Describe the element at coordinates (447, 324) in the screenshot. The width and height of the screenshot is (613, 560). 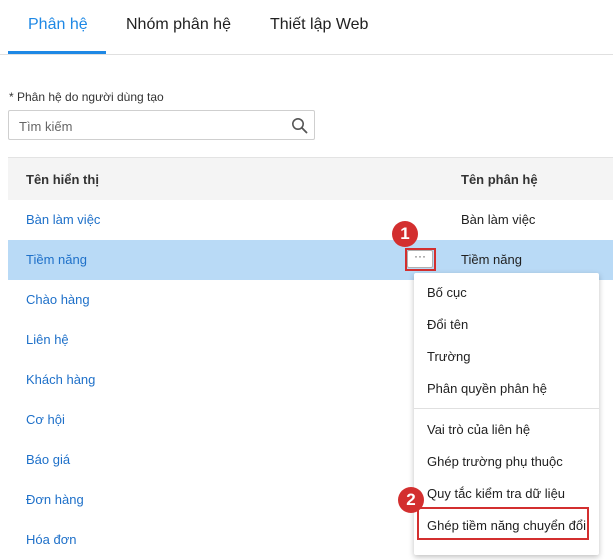
I see `menu-item-rename: Đổi tên` at that location.